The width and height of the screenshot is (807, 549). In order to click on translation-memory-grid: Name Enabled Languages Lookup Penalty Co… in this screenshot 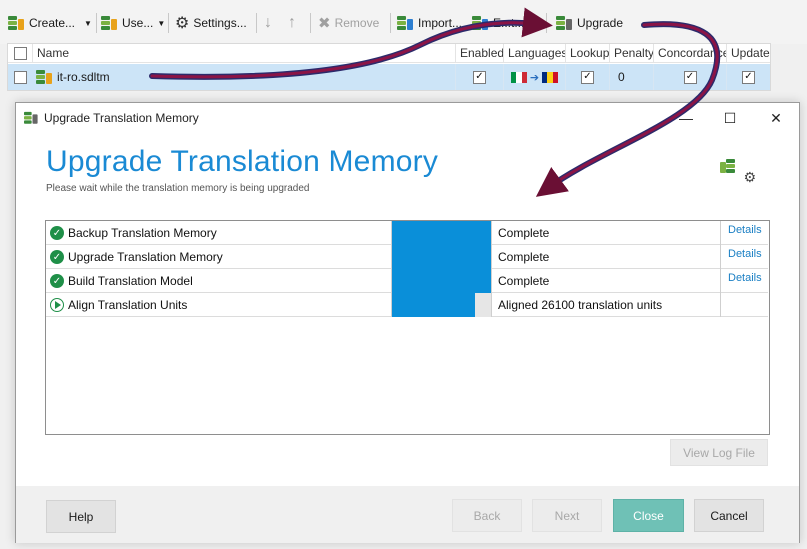, I will do `click(389, 67)`.